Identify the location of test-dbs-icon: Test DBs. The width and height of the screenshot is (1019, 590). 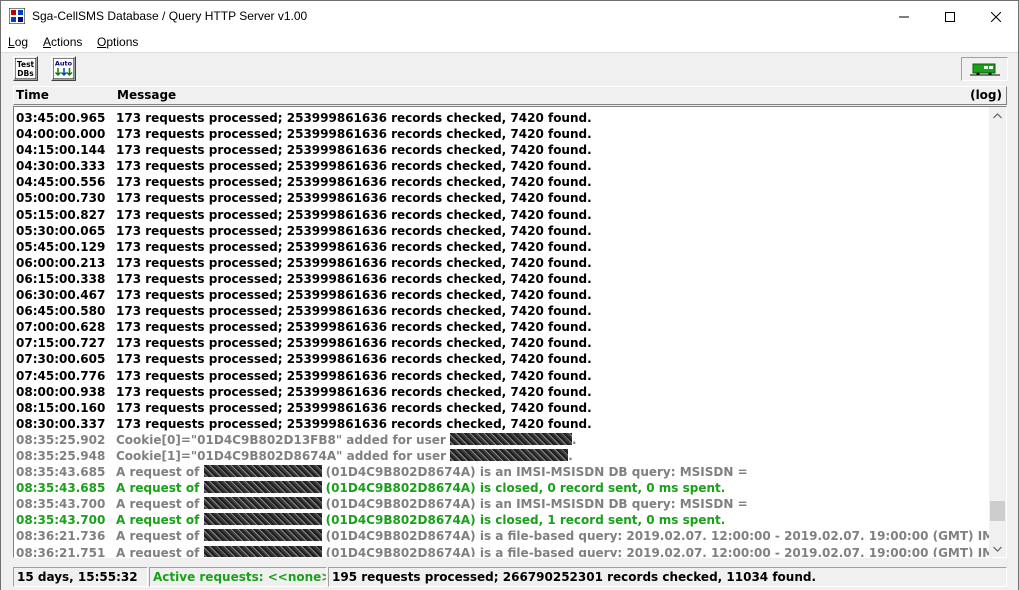
(25, 68).